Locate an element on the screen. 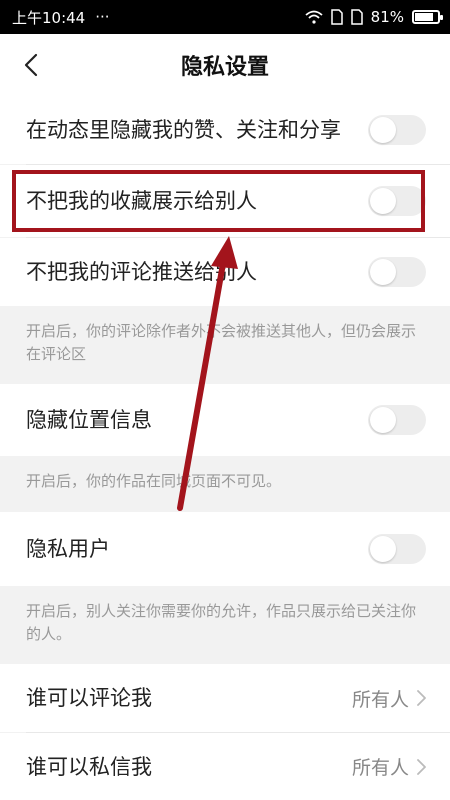  sim-card-icon is located at coordinates (336, 17).